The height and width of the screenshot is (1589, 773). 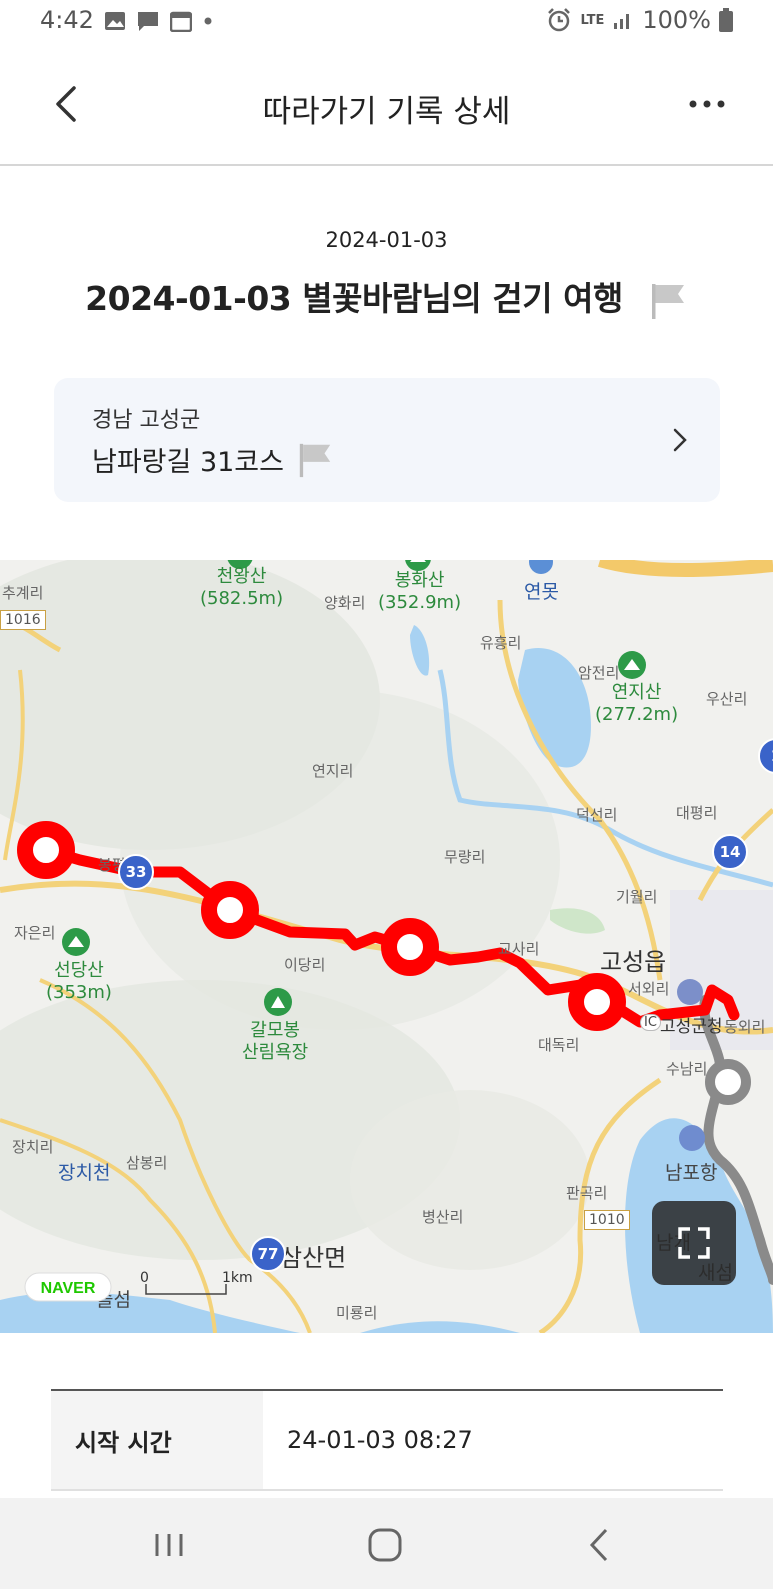 I want to click on expand-icon, so click(x=694, y=1243).